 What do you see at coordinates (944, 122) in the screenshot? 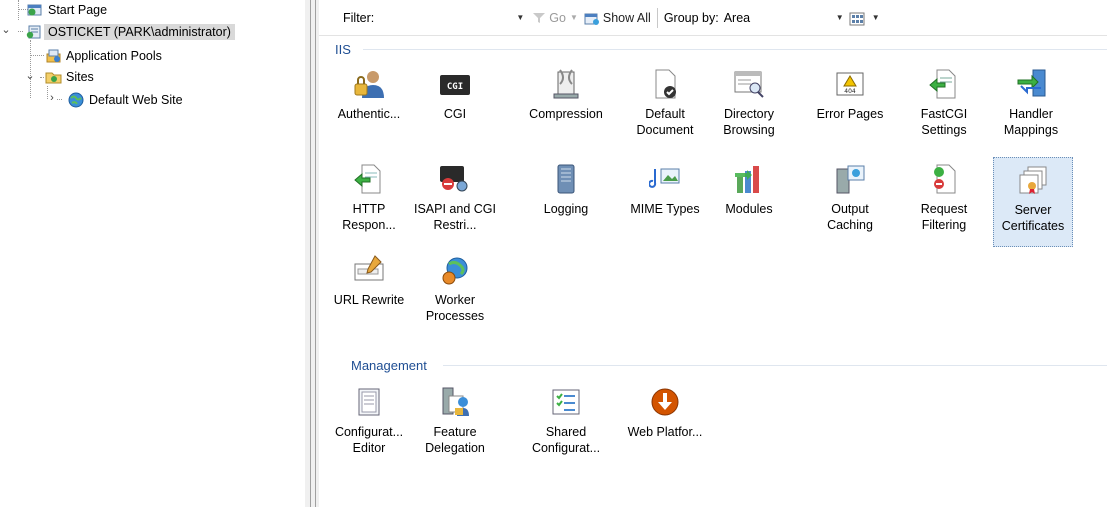
I see `feature-label: FastCGI Settings` at bounding box center [944, 122].